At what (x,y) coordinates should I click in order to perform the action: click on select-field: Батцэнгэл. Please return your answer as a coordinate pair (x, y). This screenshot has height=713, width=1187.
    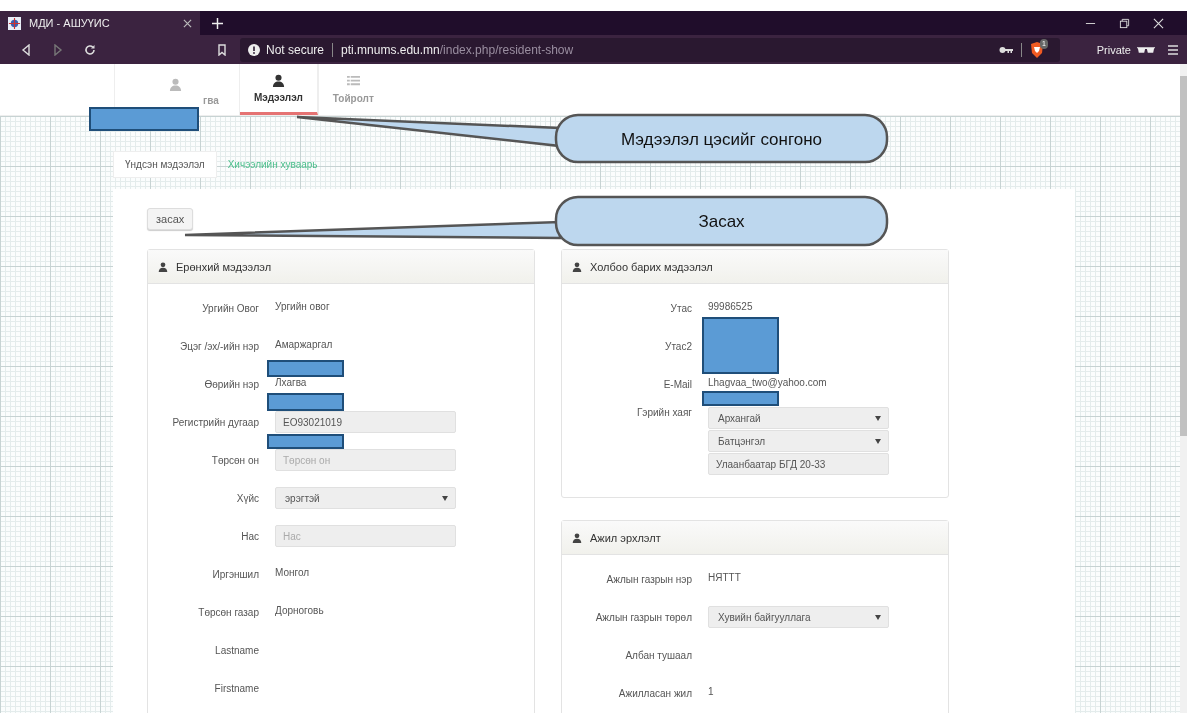
    Looking at the image, I should click on (798, 441).